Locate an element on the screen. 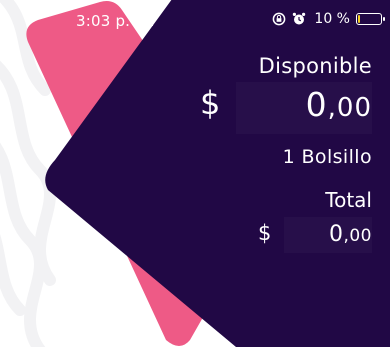 The height and width of the screenshot is (347, 390). pockets-count-label: 1 Bolsillo is located at coordinates (327, 157).